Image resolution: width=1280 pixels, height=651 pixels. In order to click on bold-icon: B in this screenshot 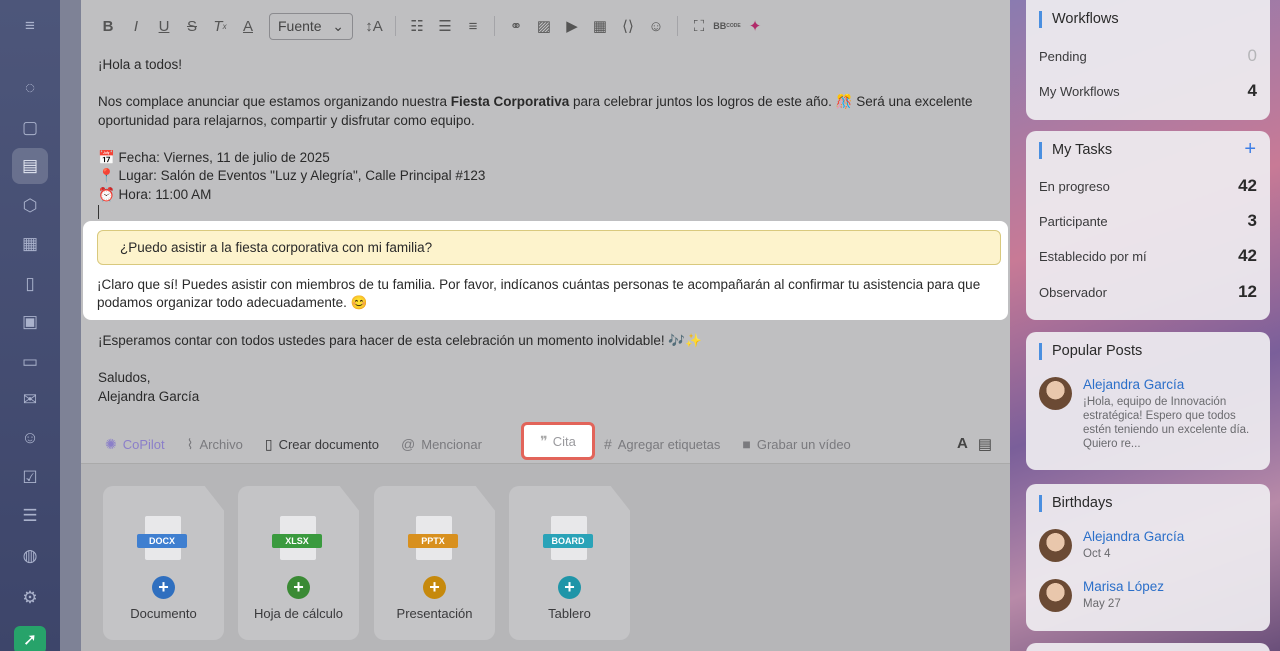, I will do `click(108, 26)`.